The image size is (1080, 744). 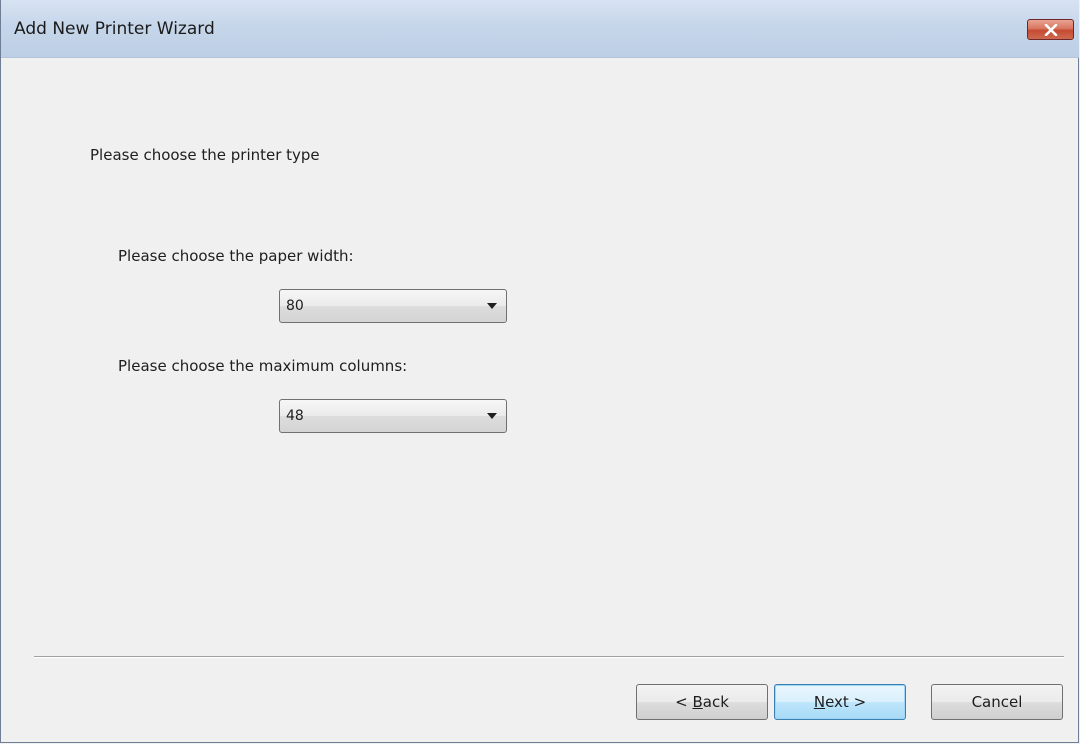 I want to click on next-button-rest: ext >, so click(x=846, y=702).